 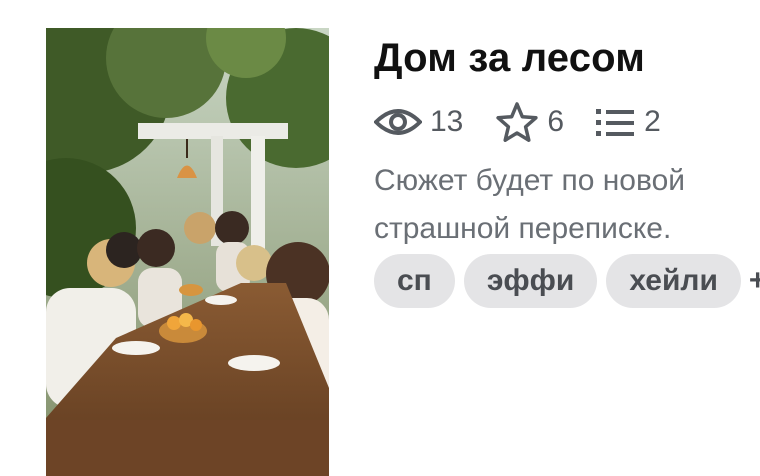 What do you see at coordinates (521, 122) in the screenshot?
I see `star-icon` at bounding box center [521, 122].